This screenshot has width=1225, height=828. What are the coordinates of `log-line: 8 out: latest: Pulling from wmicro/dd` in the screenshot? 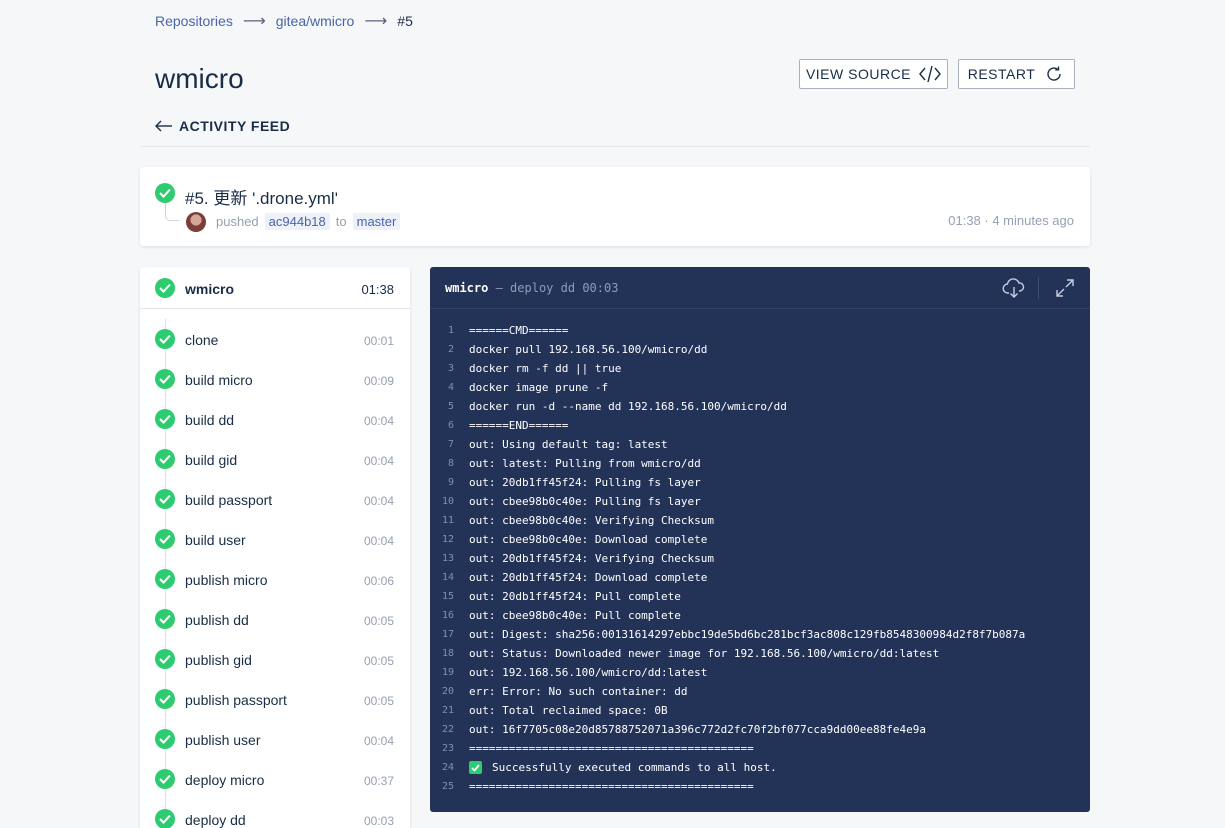 It's located at (760, 463).